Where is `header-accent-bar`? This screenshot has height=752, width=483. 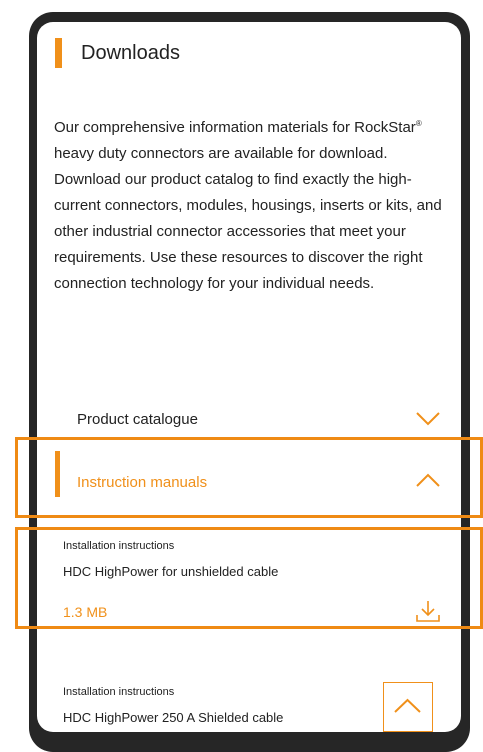
header-accent-bar is located at coordinates (58, 53).